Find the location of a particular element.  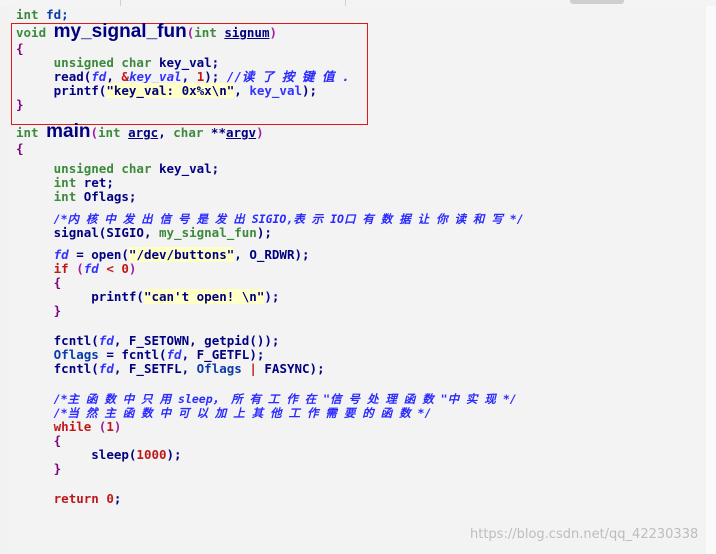

function-name: my_signal_fun is located at coordinates (120, 31).